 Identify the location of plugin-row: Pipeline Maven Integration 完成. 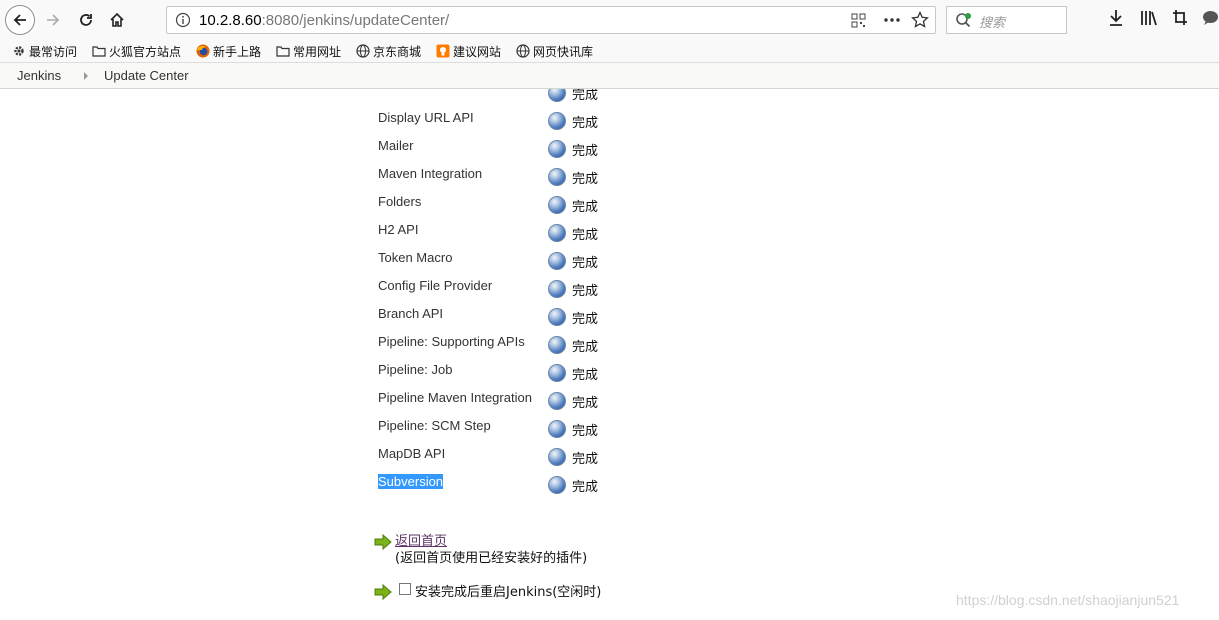
(508, 404).